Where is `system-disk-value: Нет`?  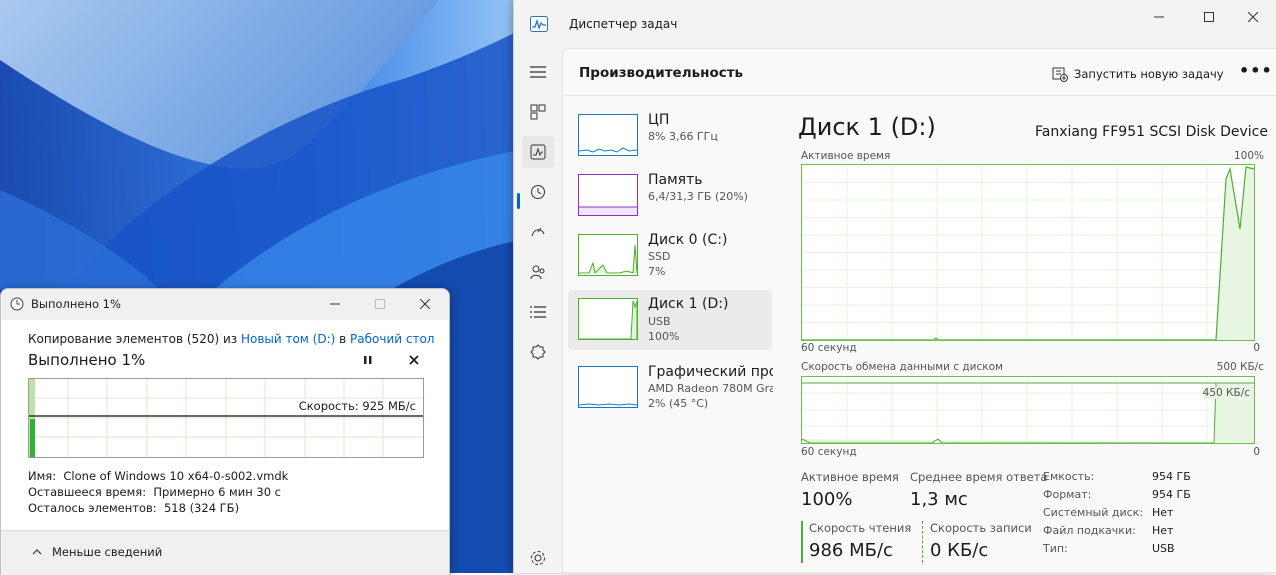 system-disk-value: Нет is located at coordinates (1163, 512).